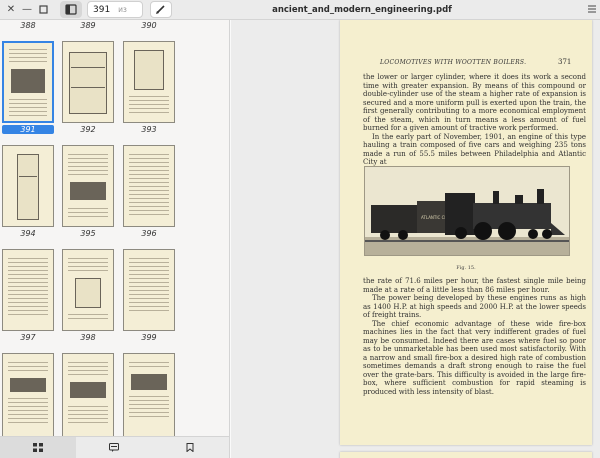  I want to click on thumb-label-398: 398, so click(88, 337).